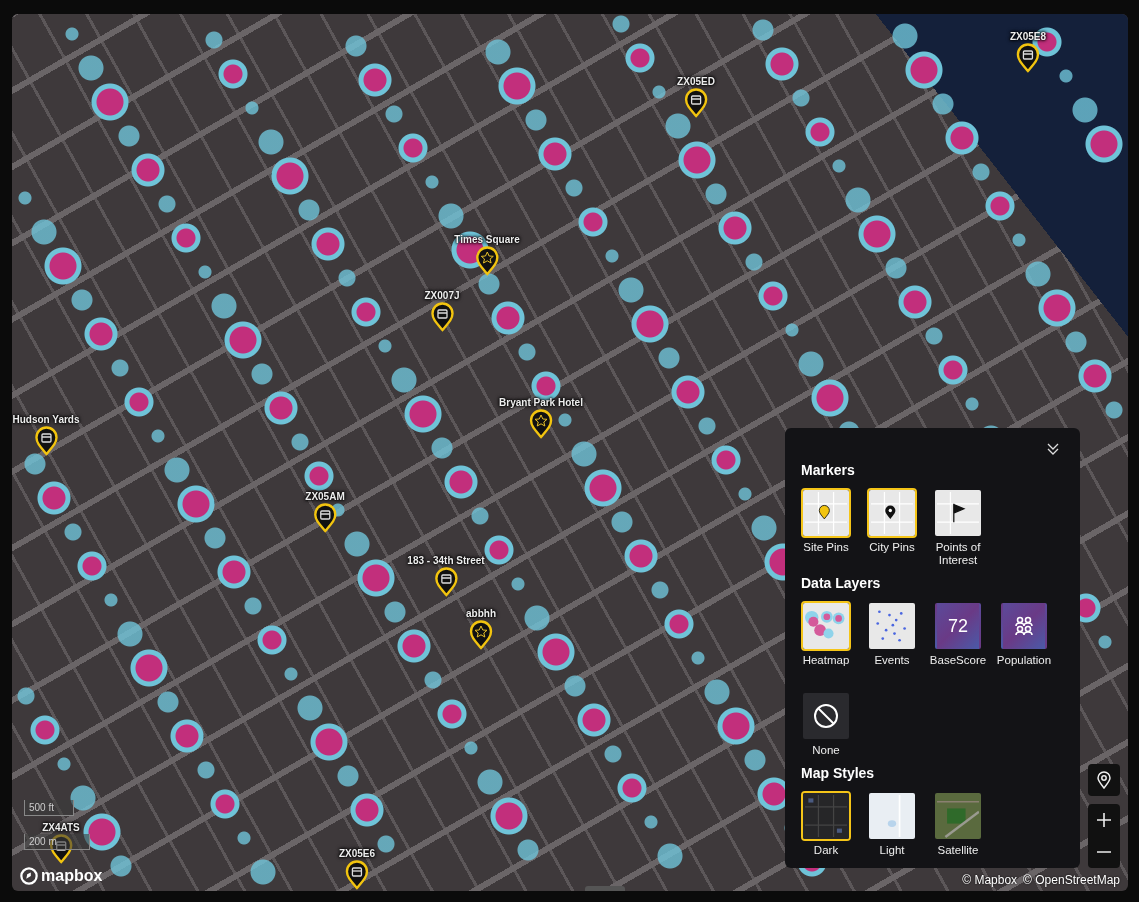 This screenshot has height=902, width=1139. I want to click on marker-label: ZX007J, so click(442, 295).